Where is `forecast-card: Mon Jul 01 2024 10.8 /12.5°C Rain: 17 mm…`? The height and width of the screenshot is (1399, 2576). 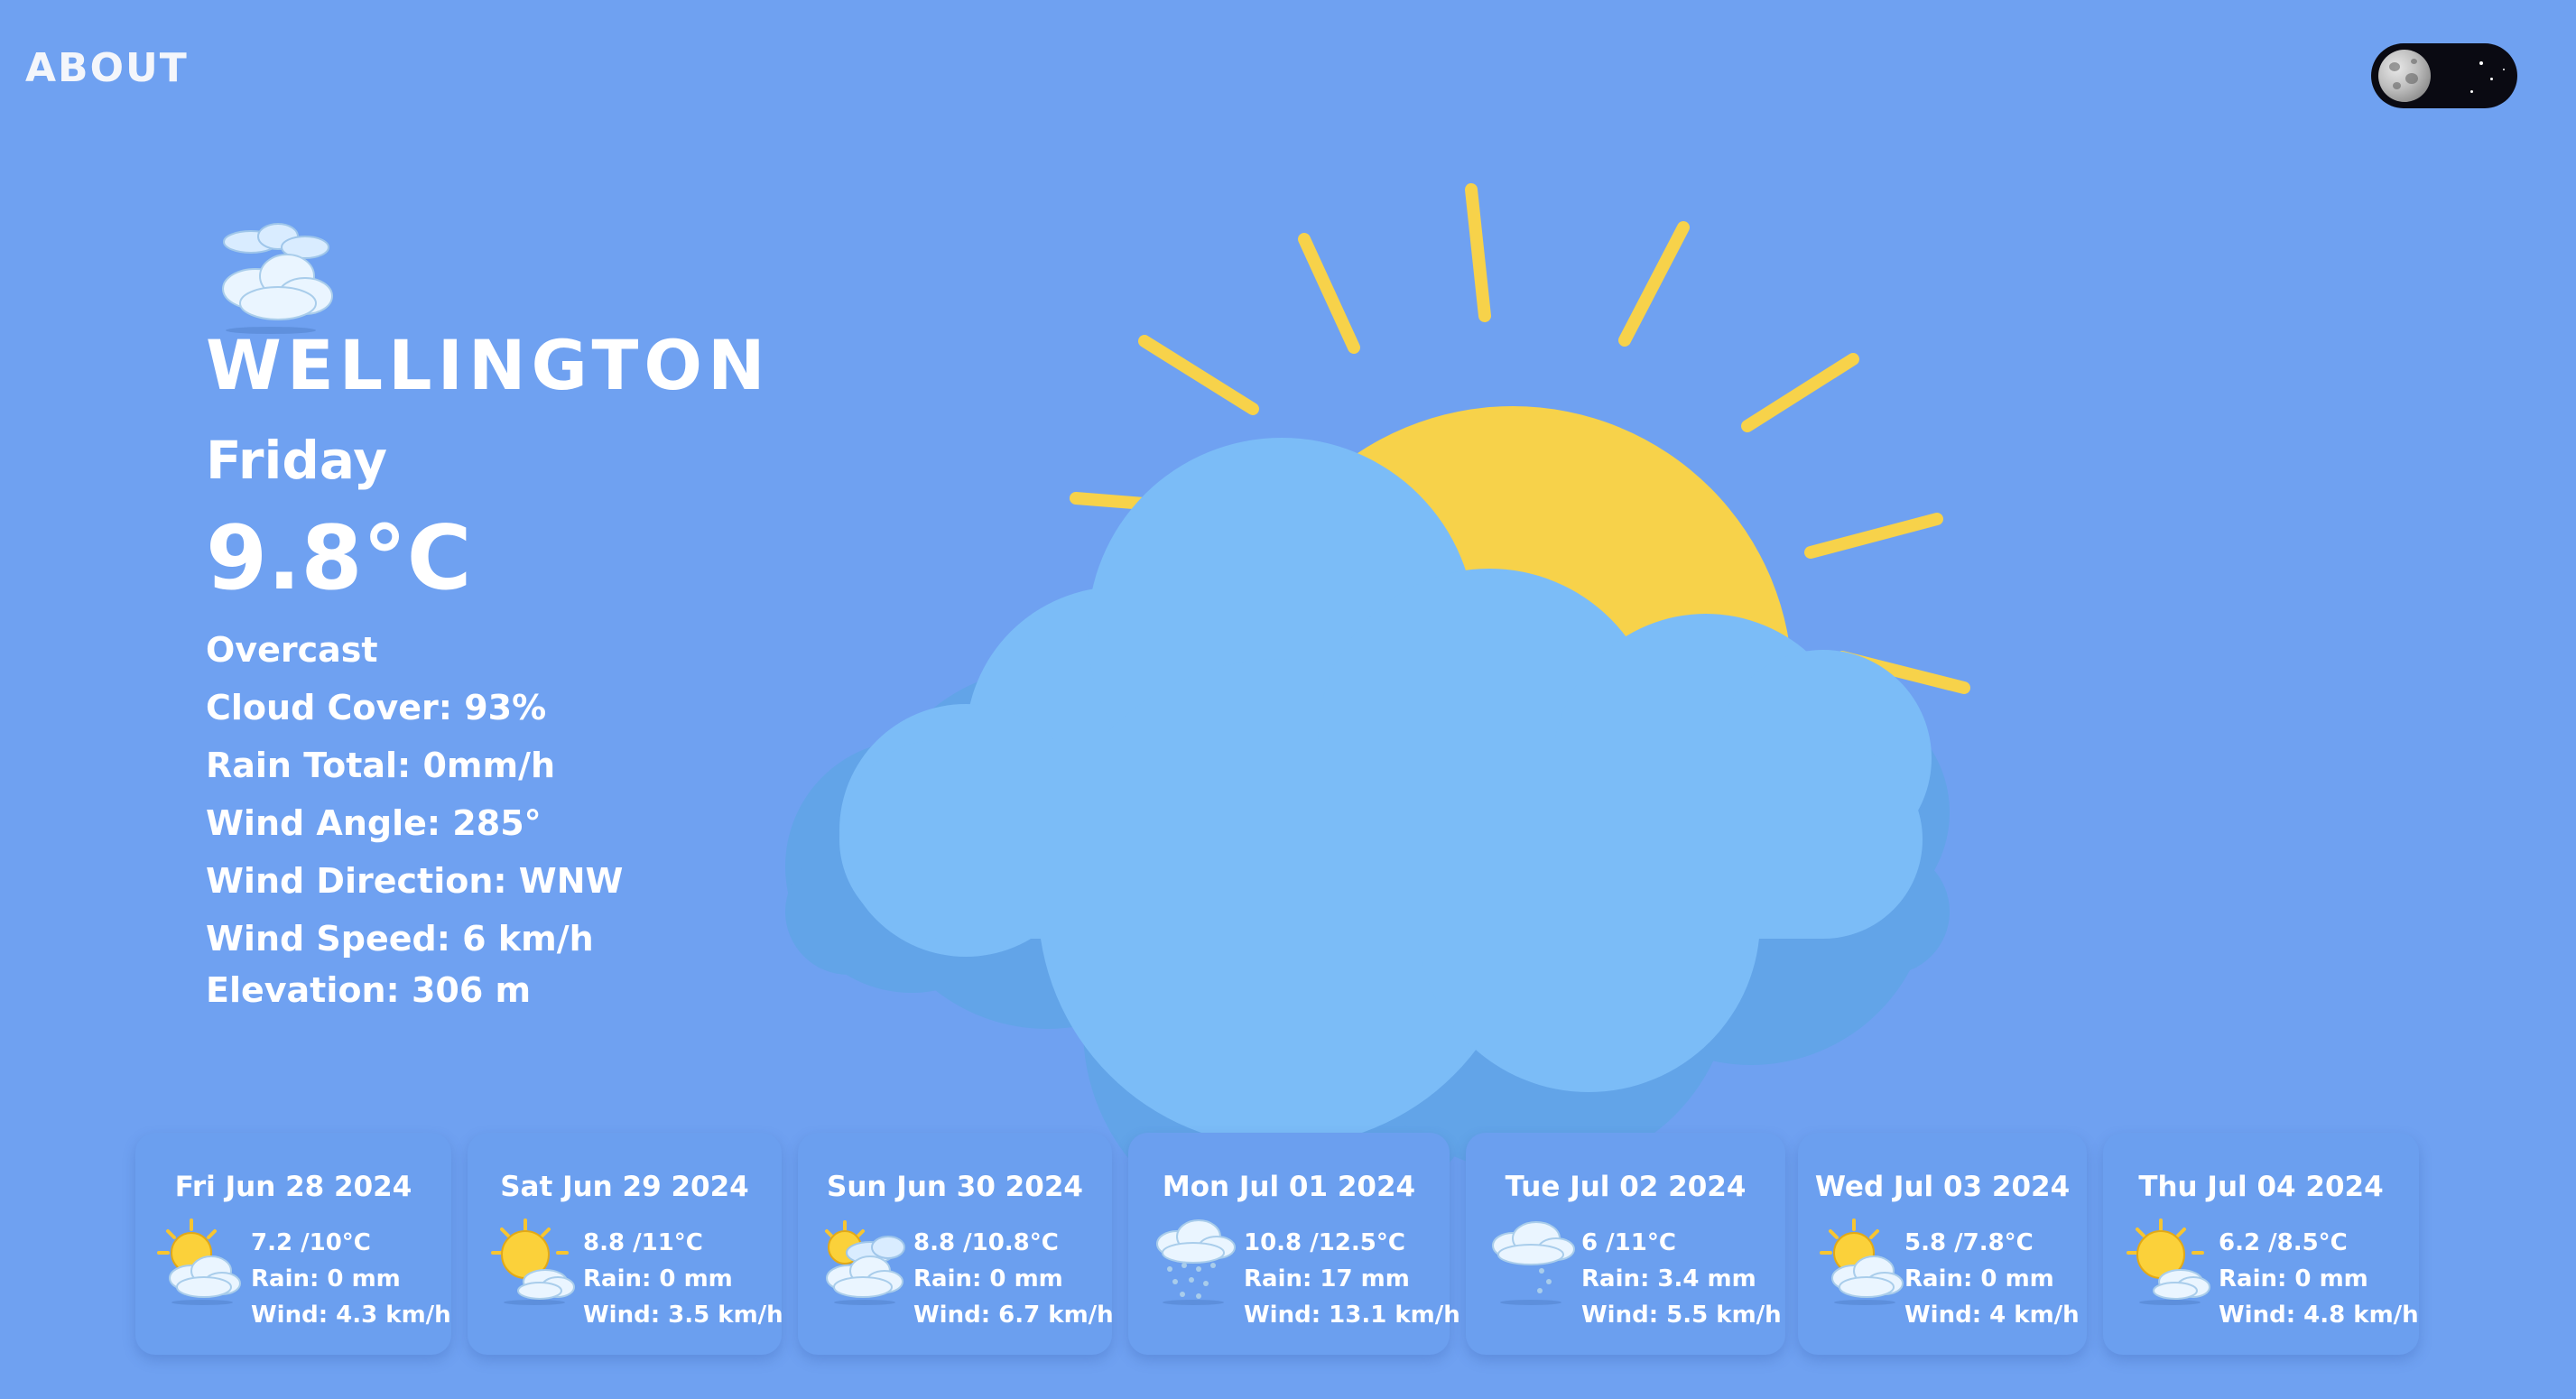 forecast-card: Mon Jul 01 2024 10.8 /12.5°C Rain: 17 mm… is located at coordinates (1294, 1244).